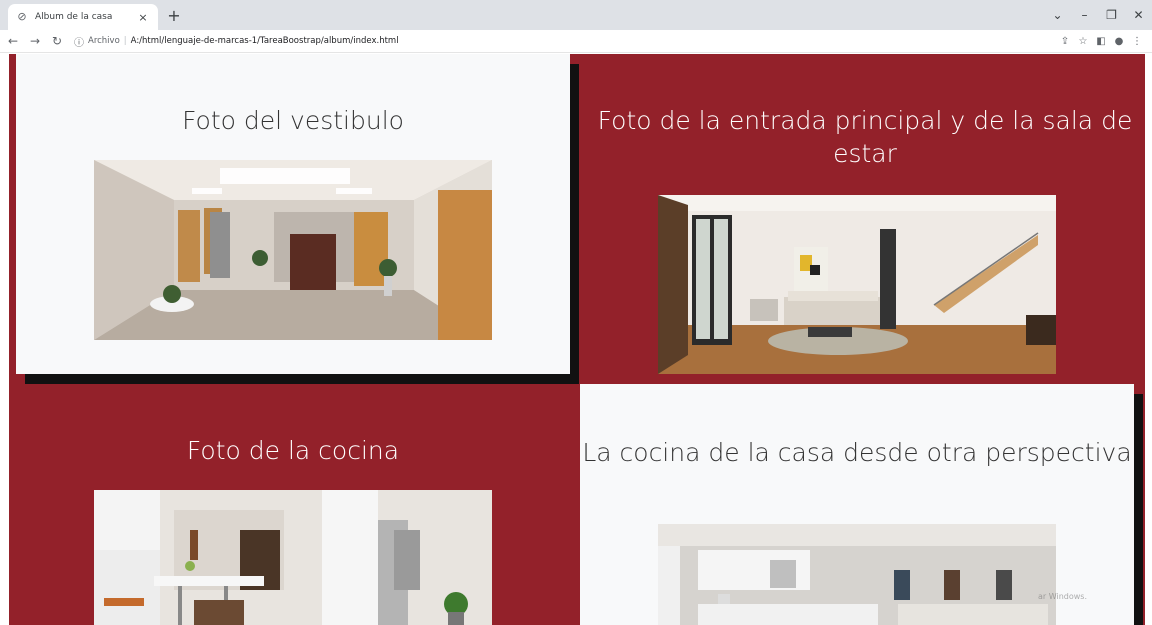  Describe the element at coordinates (1065, 41) in the screenshot. I see `share-icon: ⇪` at that location.